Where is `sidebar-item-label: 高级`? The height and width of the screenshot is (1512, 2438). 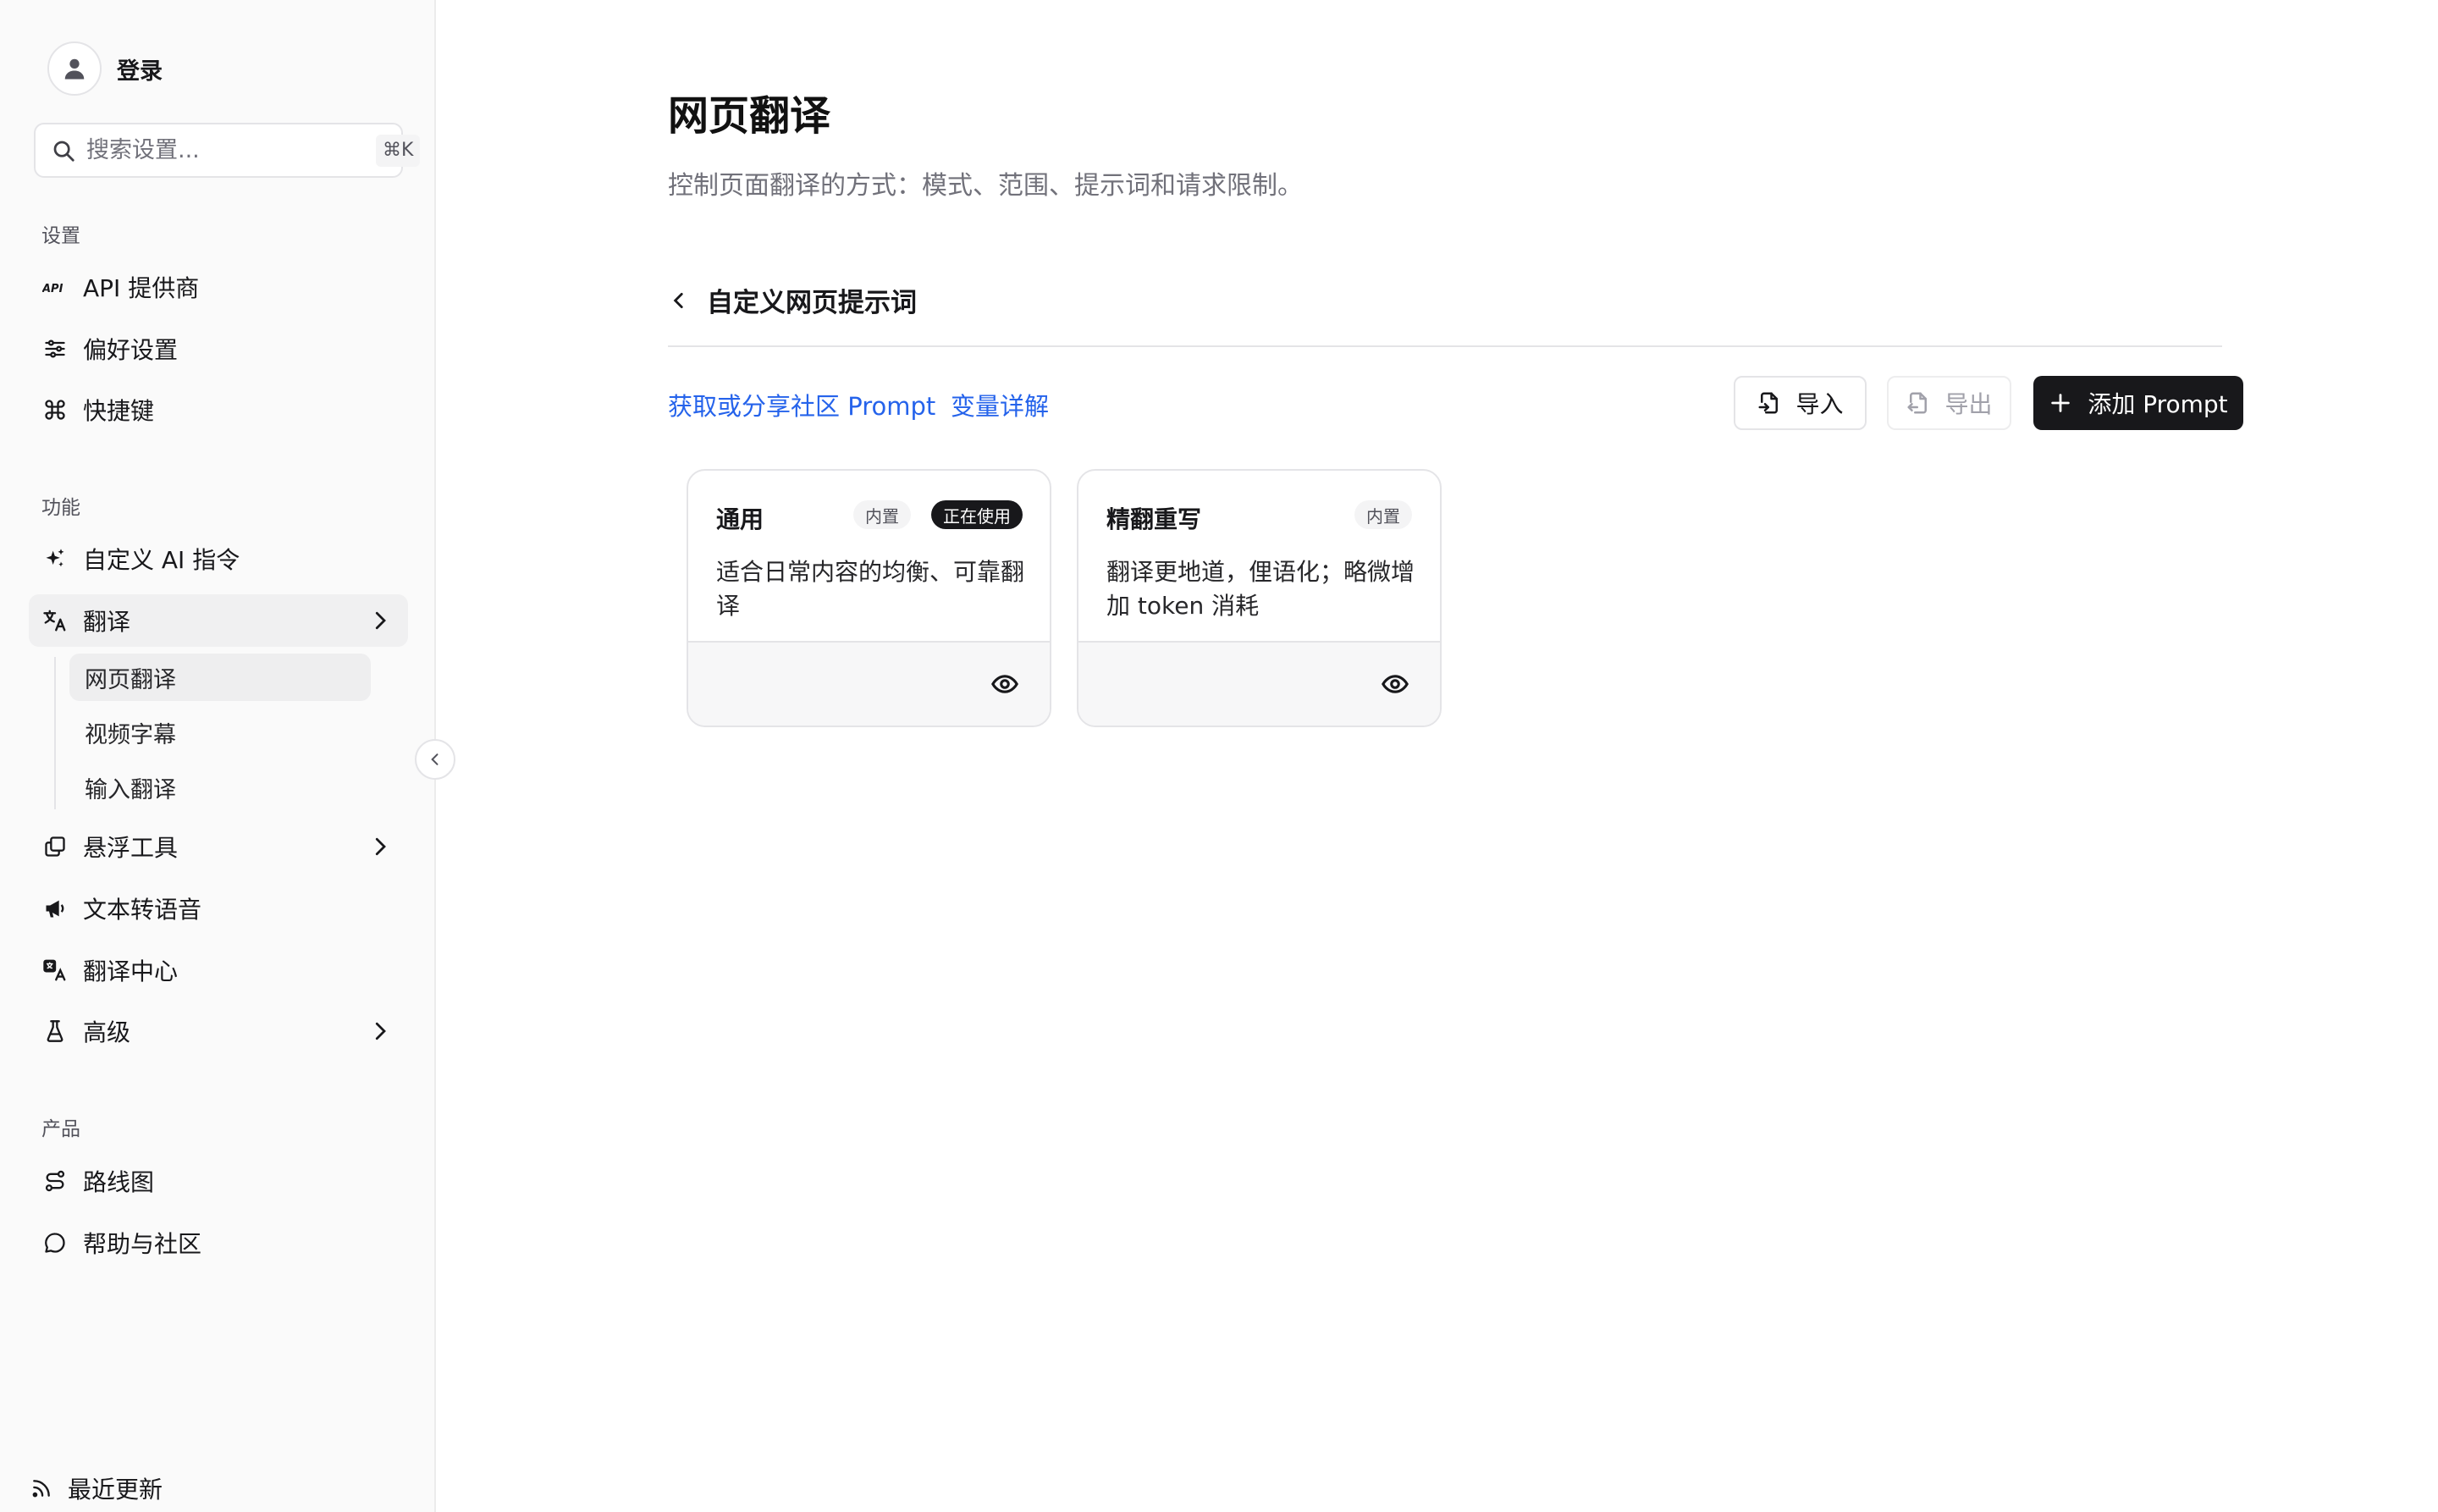 sidebar-item-label: 高级 is located at coordinates (107, 1032).